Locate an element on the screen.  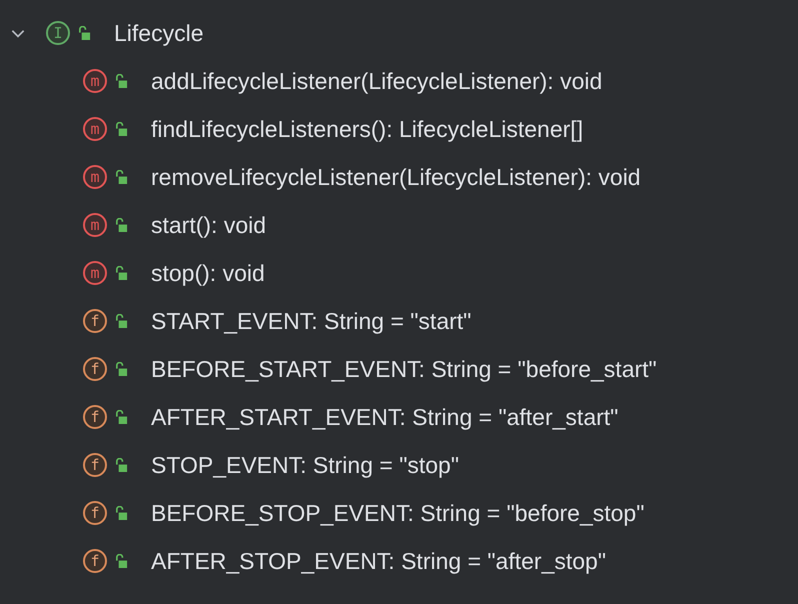
tree-item: removeLifecycleListener(LifecycleListener): void is located at coordinates (396, 177).